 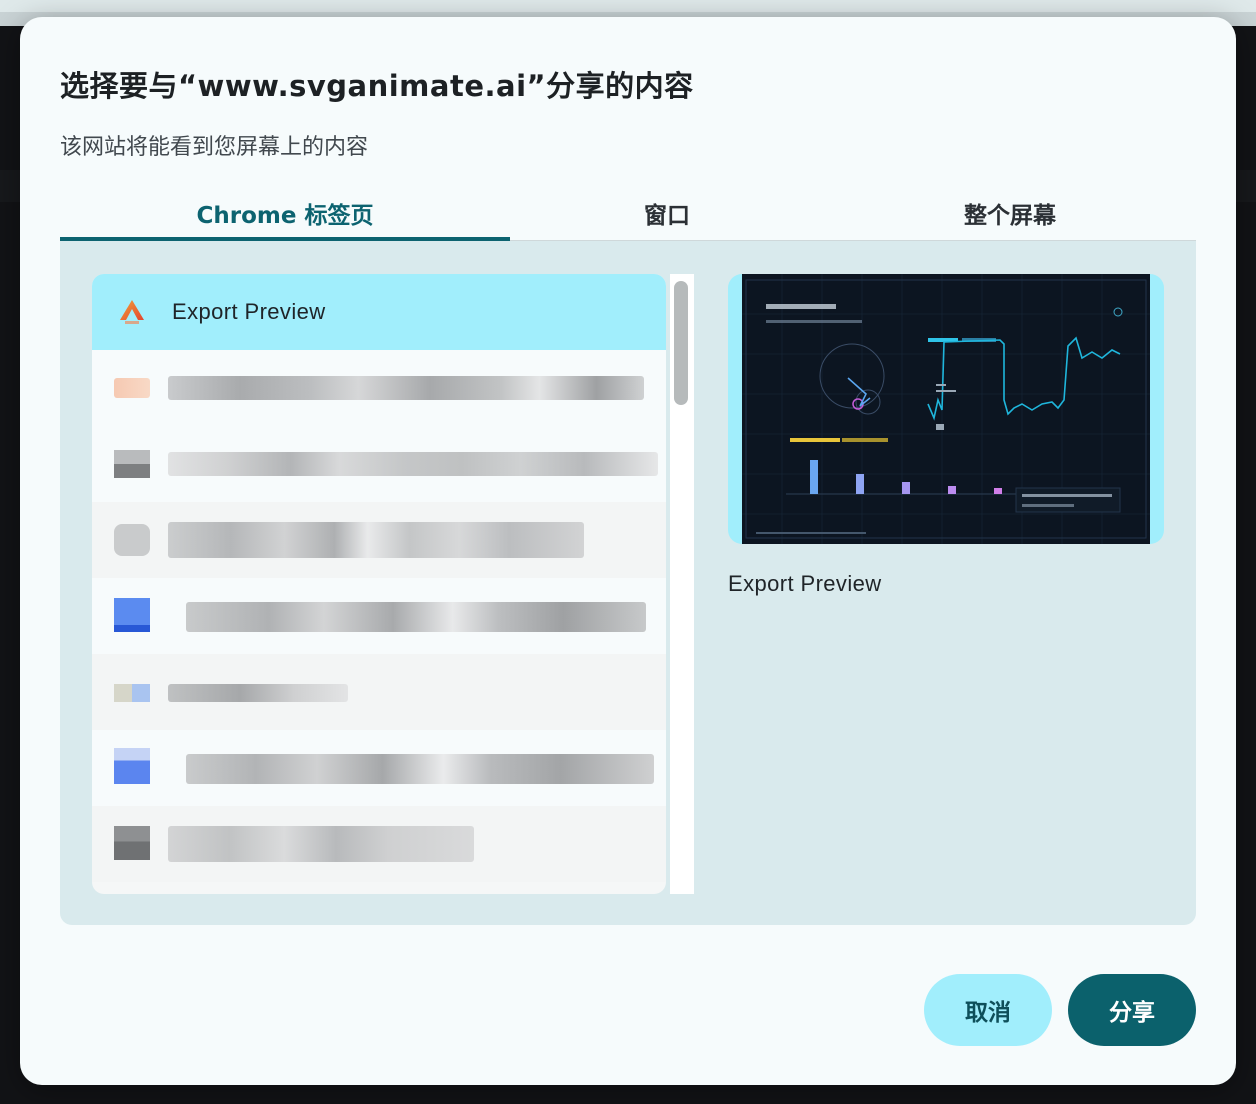 I want to click on list-scrollbar-thumb, so click(x=681, y=343).